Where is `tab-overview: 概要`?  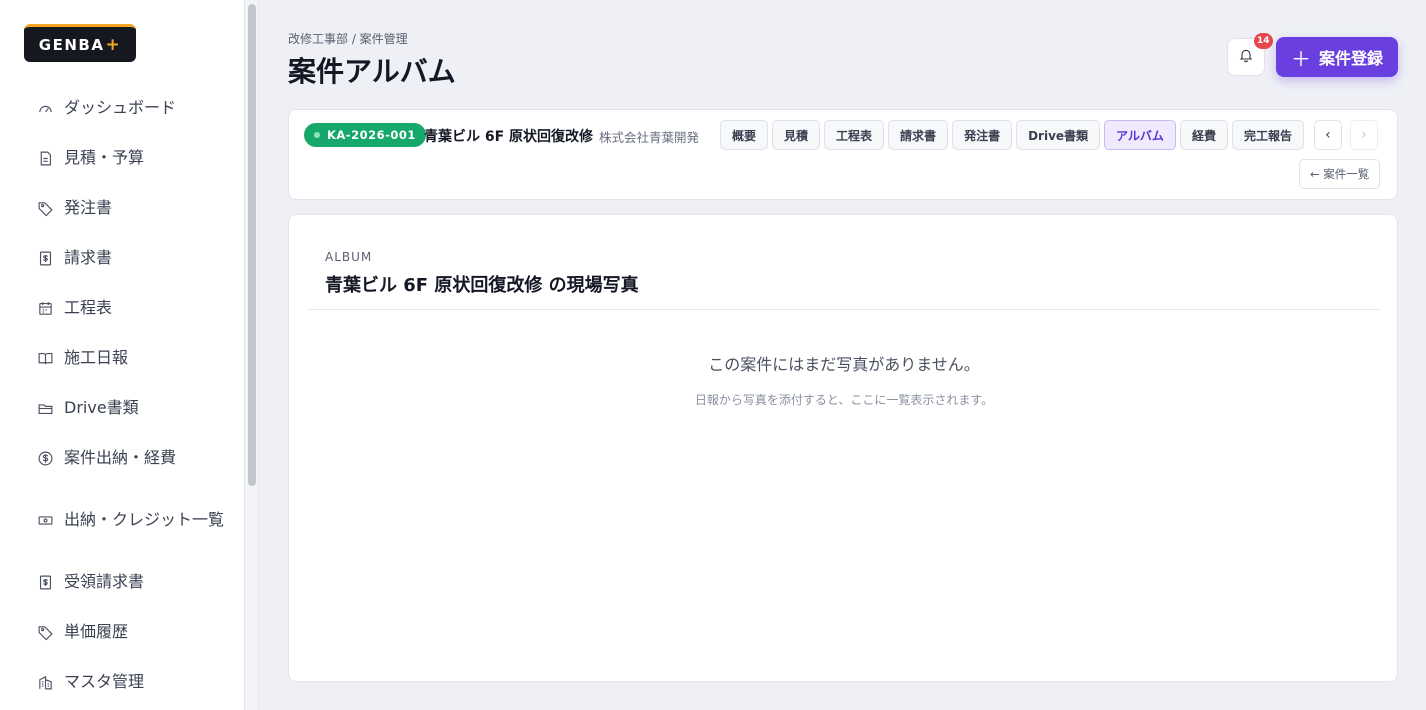
tab-overview: 概要 is located at coordinates (744, 135).